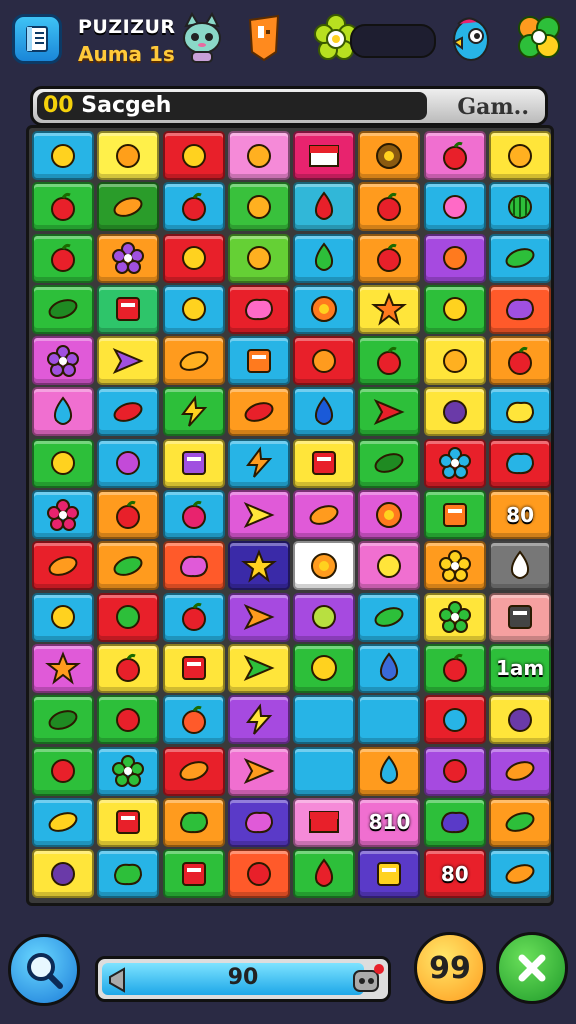  What do you see at coordinates (493, 107) in the screenshot?
I see `game-button: Gam..` at bounding box center [493, 107].